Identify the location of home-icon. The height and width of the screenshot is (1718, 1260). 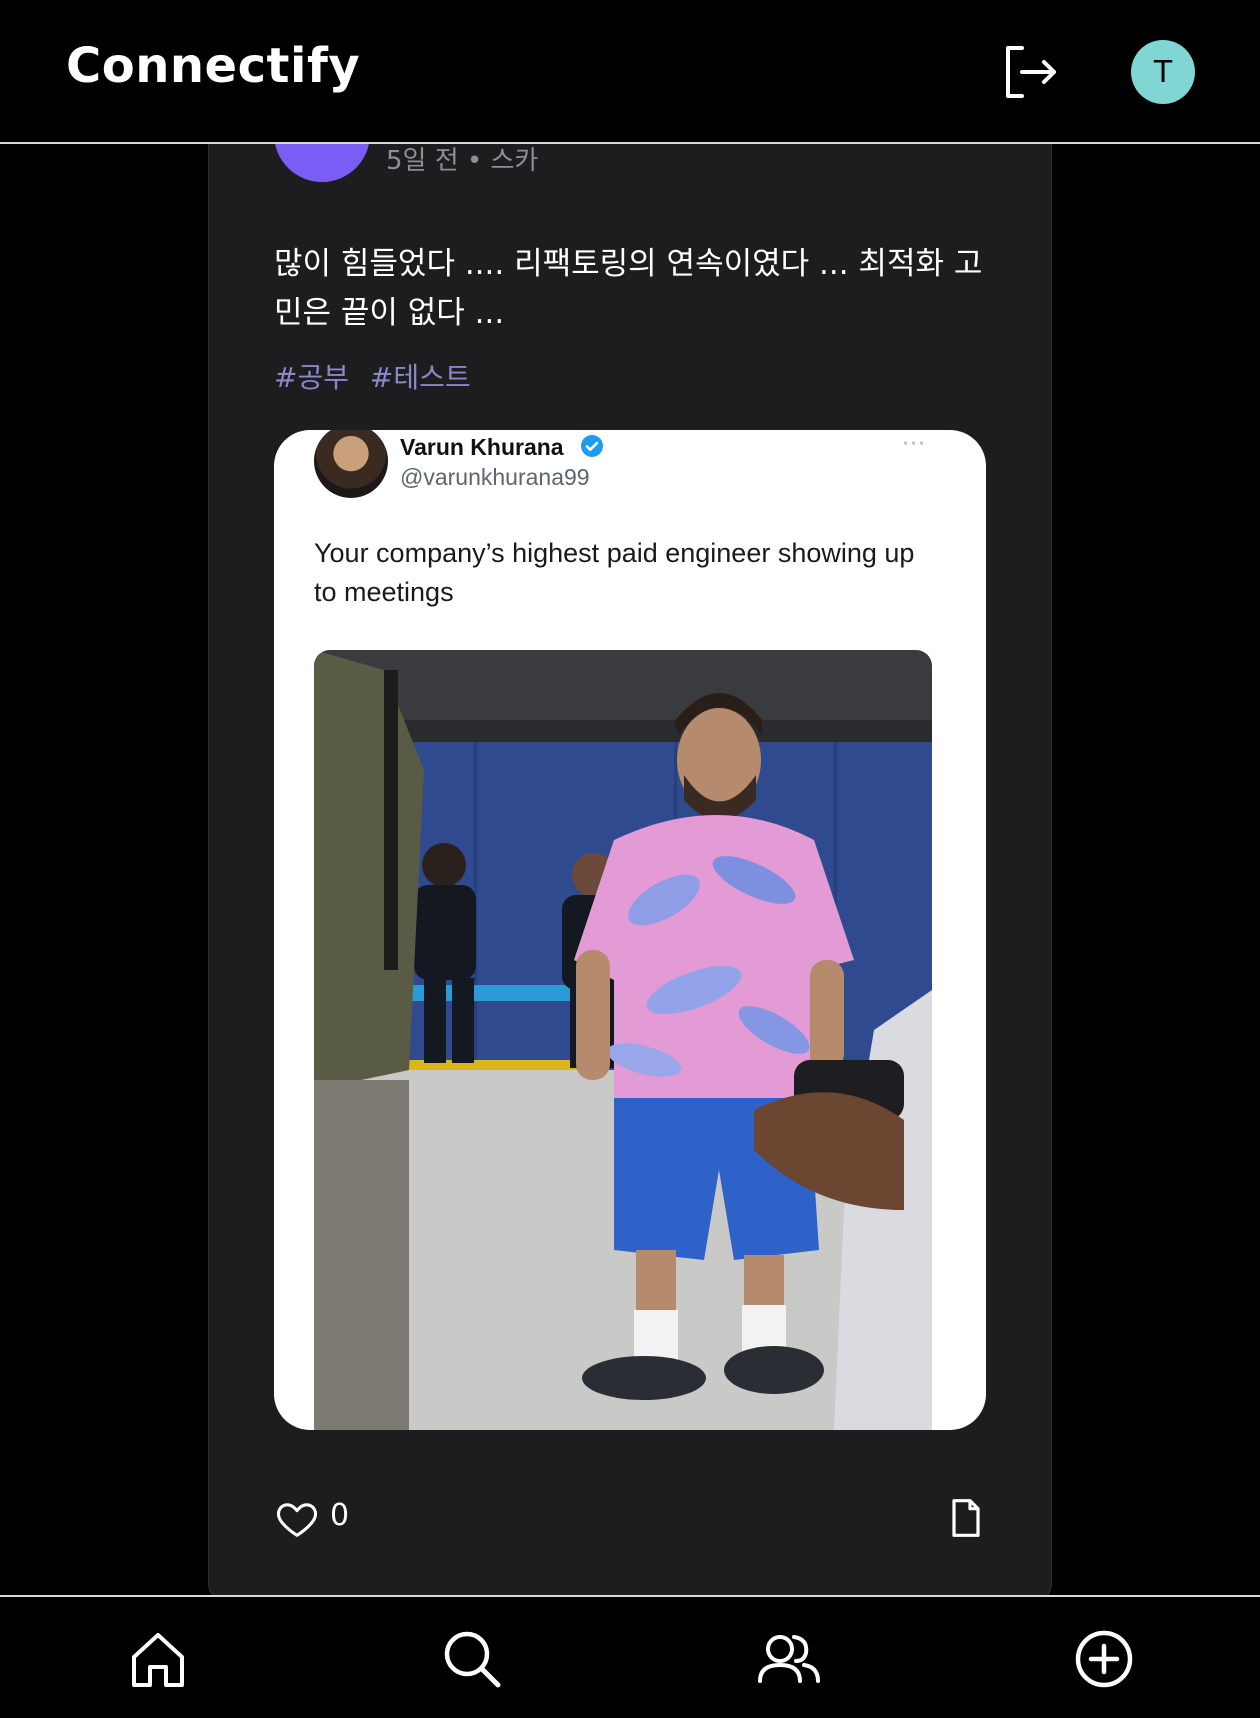
(158, 1659).